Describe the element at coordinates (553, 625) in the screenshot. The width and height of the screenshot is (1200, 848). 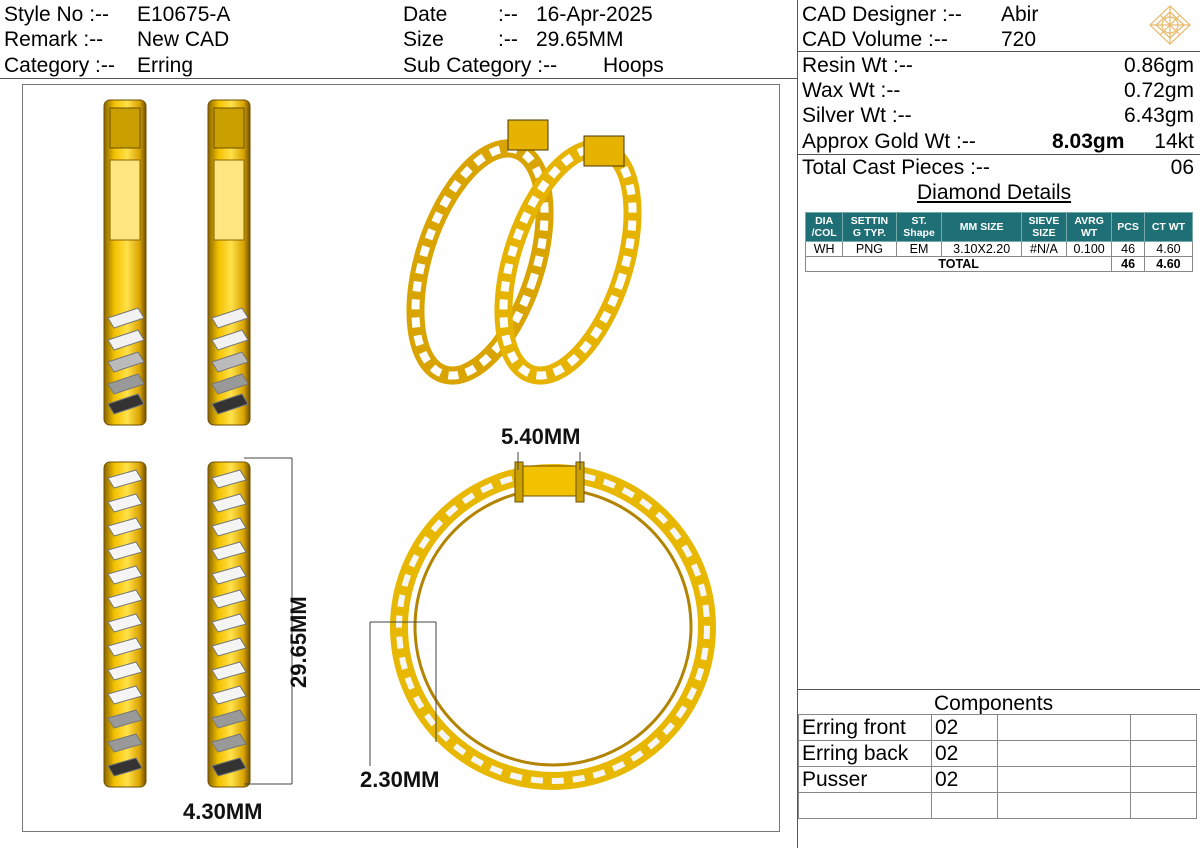
I see `front-hoop-render` at that location.